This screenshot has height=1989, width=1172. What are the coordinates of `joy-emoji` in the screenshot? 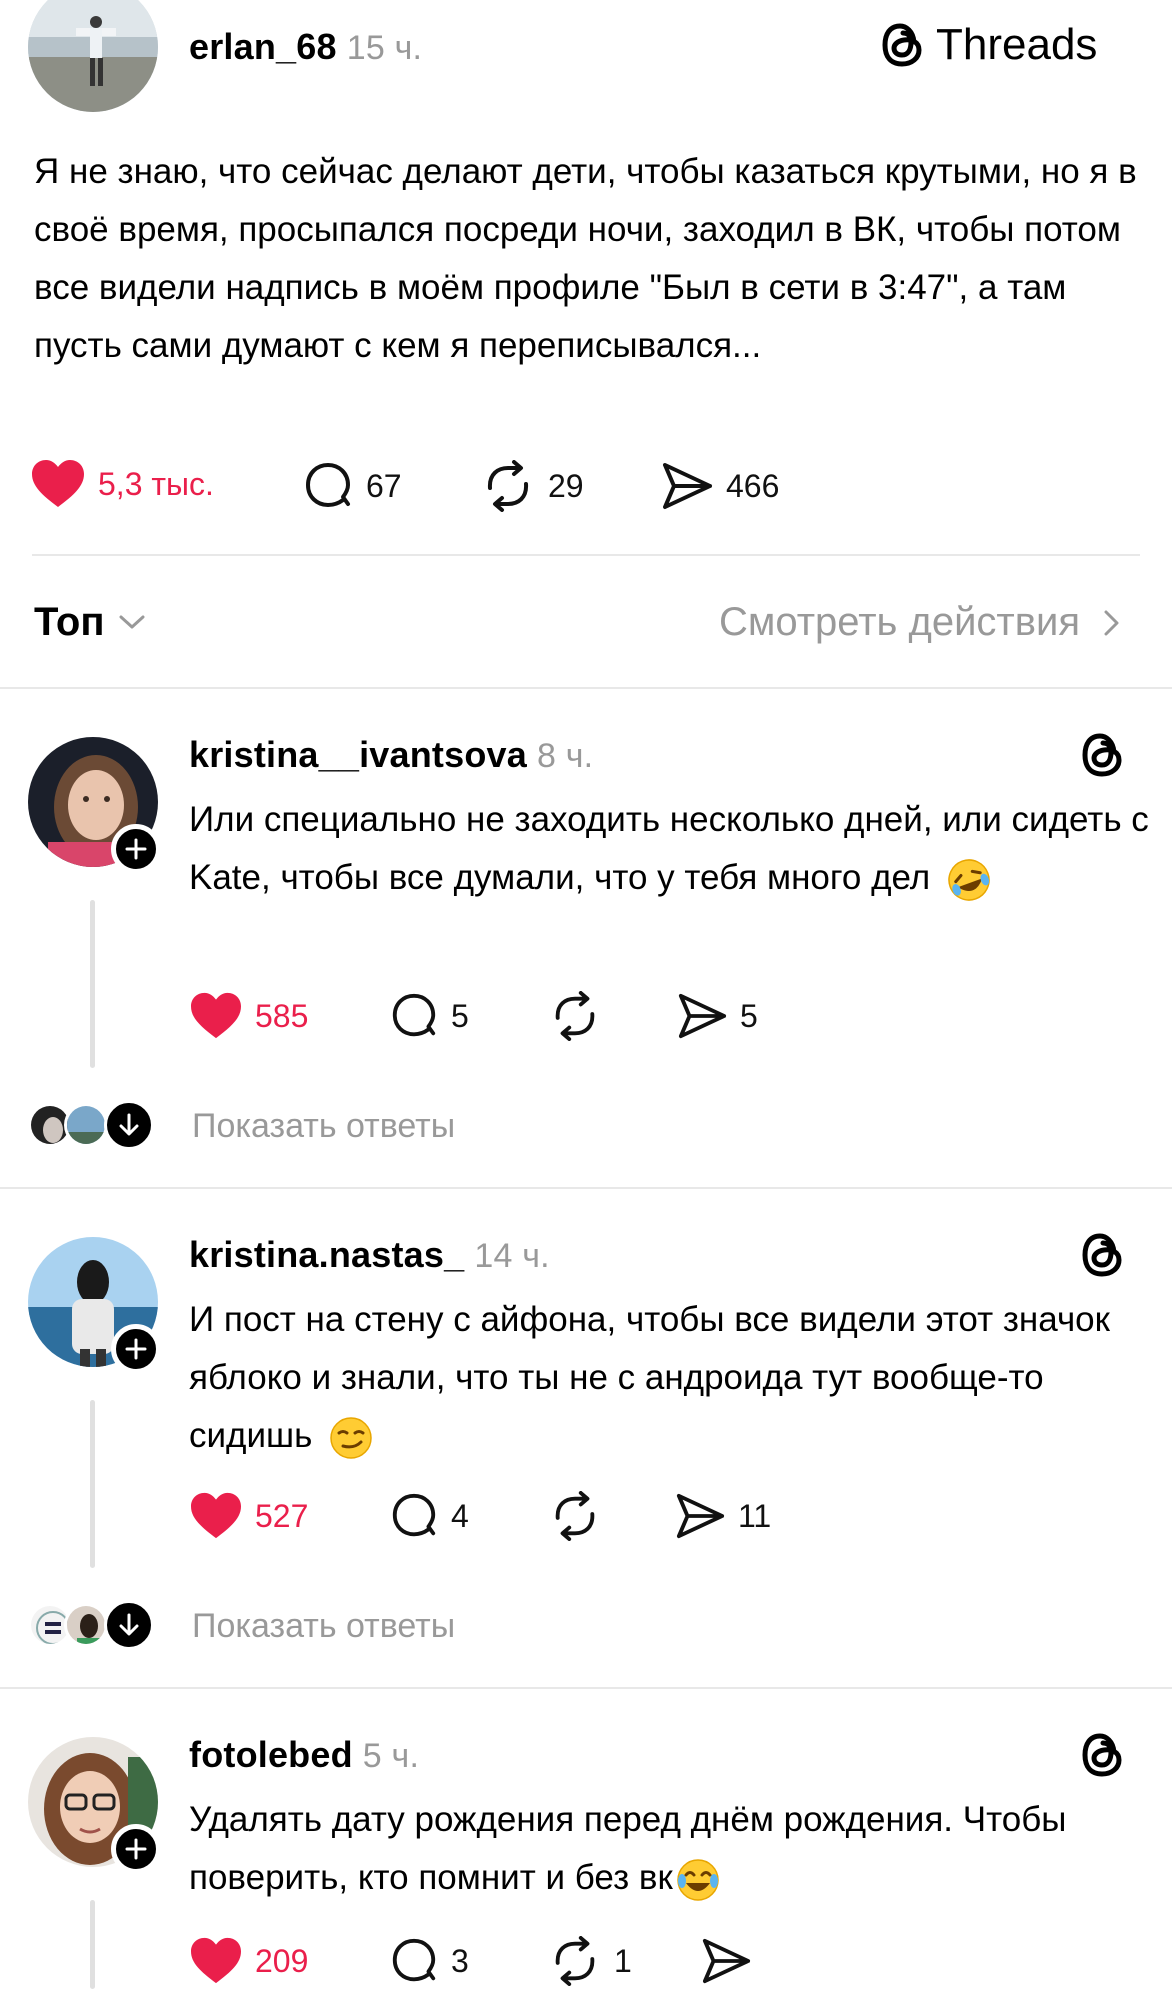 It's located at (698, 1880).